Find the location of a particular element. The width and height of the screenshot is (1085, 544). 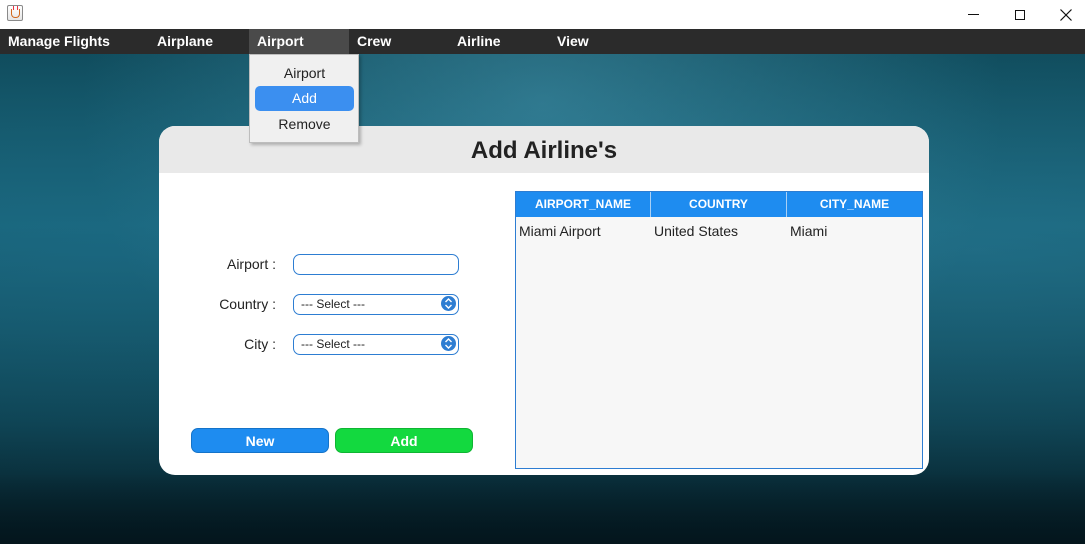

column-header-country: COUNTRY is located at coordinates (719, 204).